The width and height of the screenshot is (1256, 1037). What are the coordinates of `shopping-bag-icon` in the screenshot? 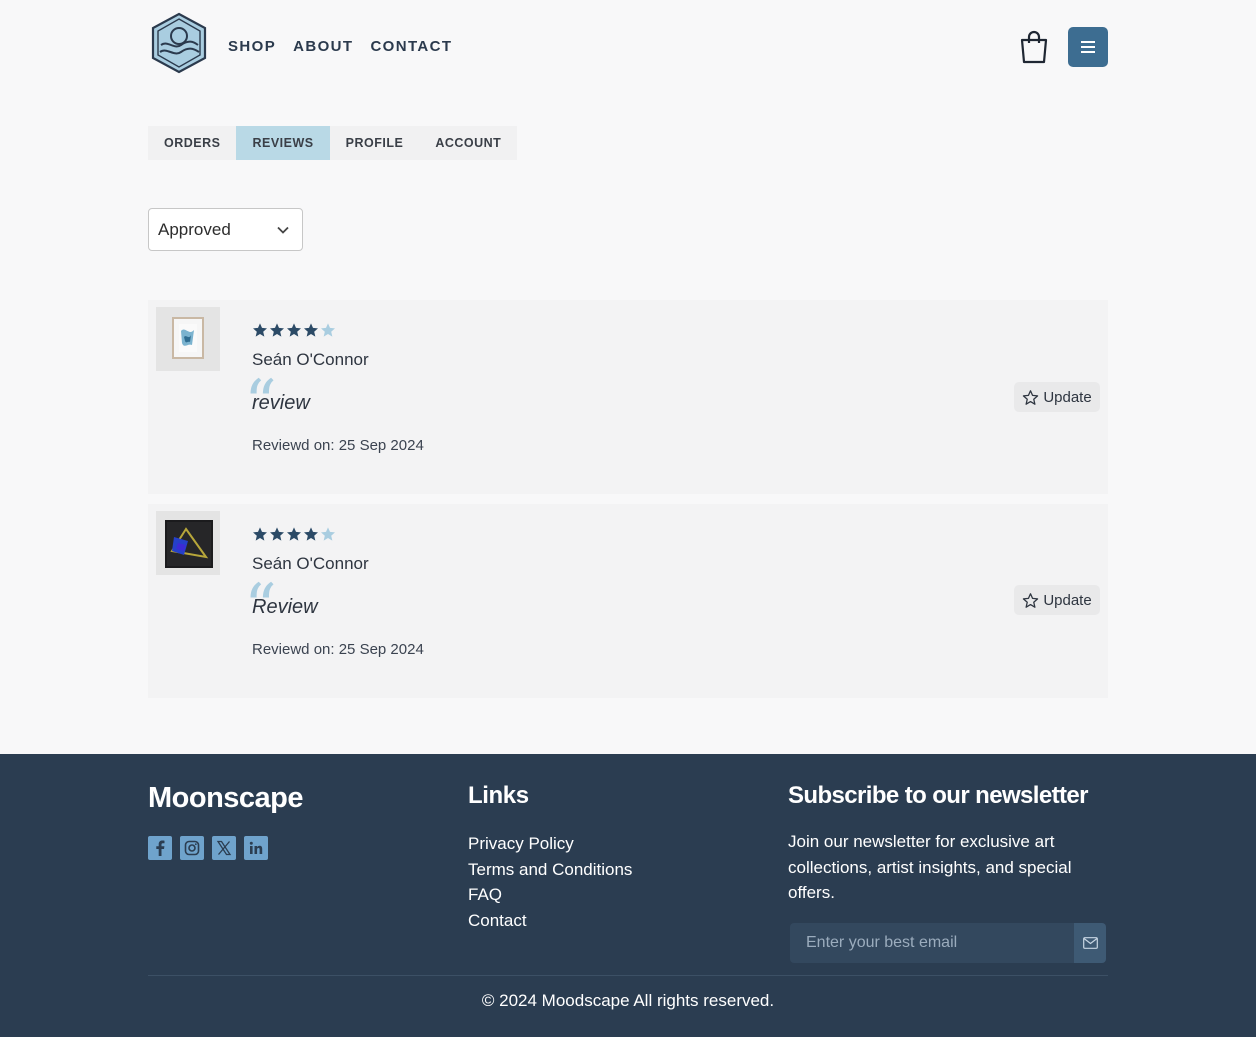 It's located at (1034, 47).